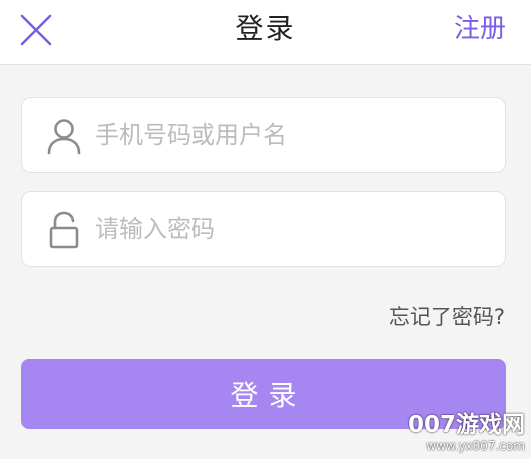 Image resolution: width=531 pixels, height=459 pixels. What do you see at coordinates (64, 137) in the screenshot?
I see `user-icon` at bounding box center [64, 137].